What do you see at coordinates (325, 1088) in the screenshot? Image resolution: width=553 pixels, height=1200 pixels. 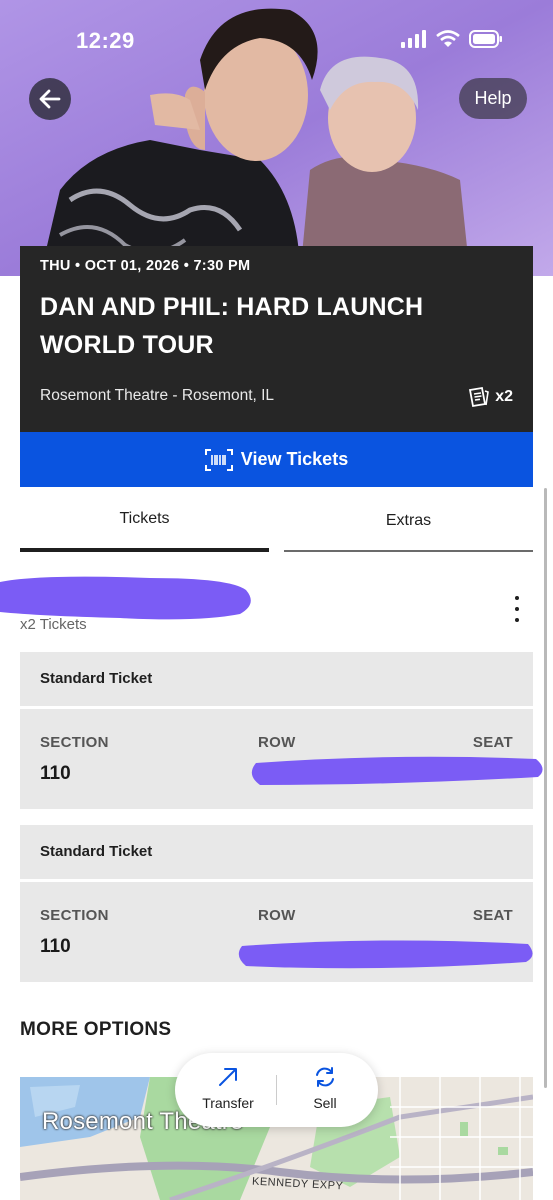 I see `sell-button: Sell` at bounding box center [325, 1088].